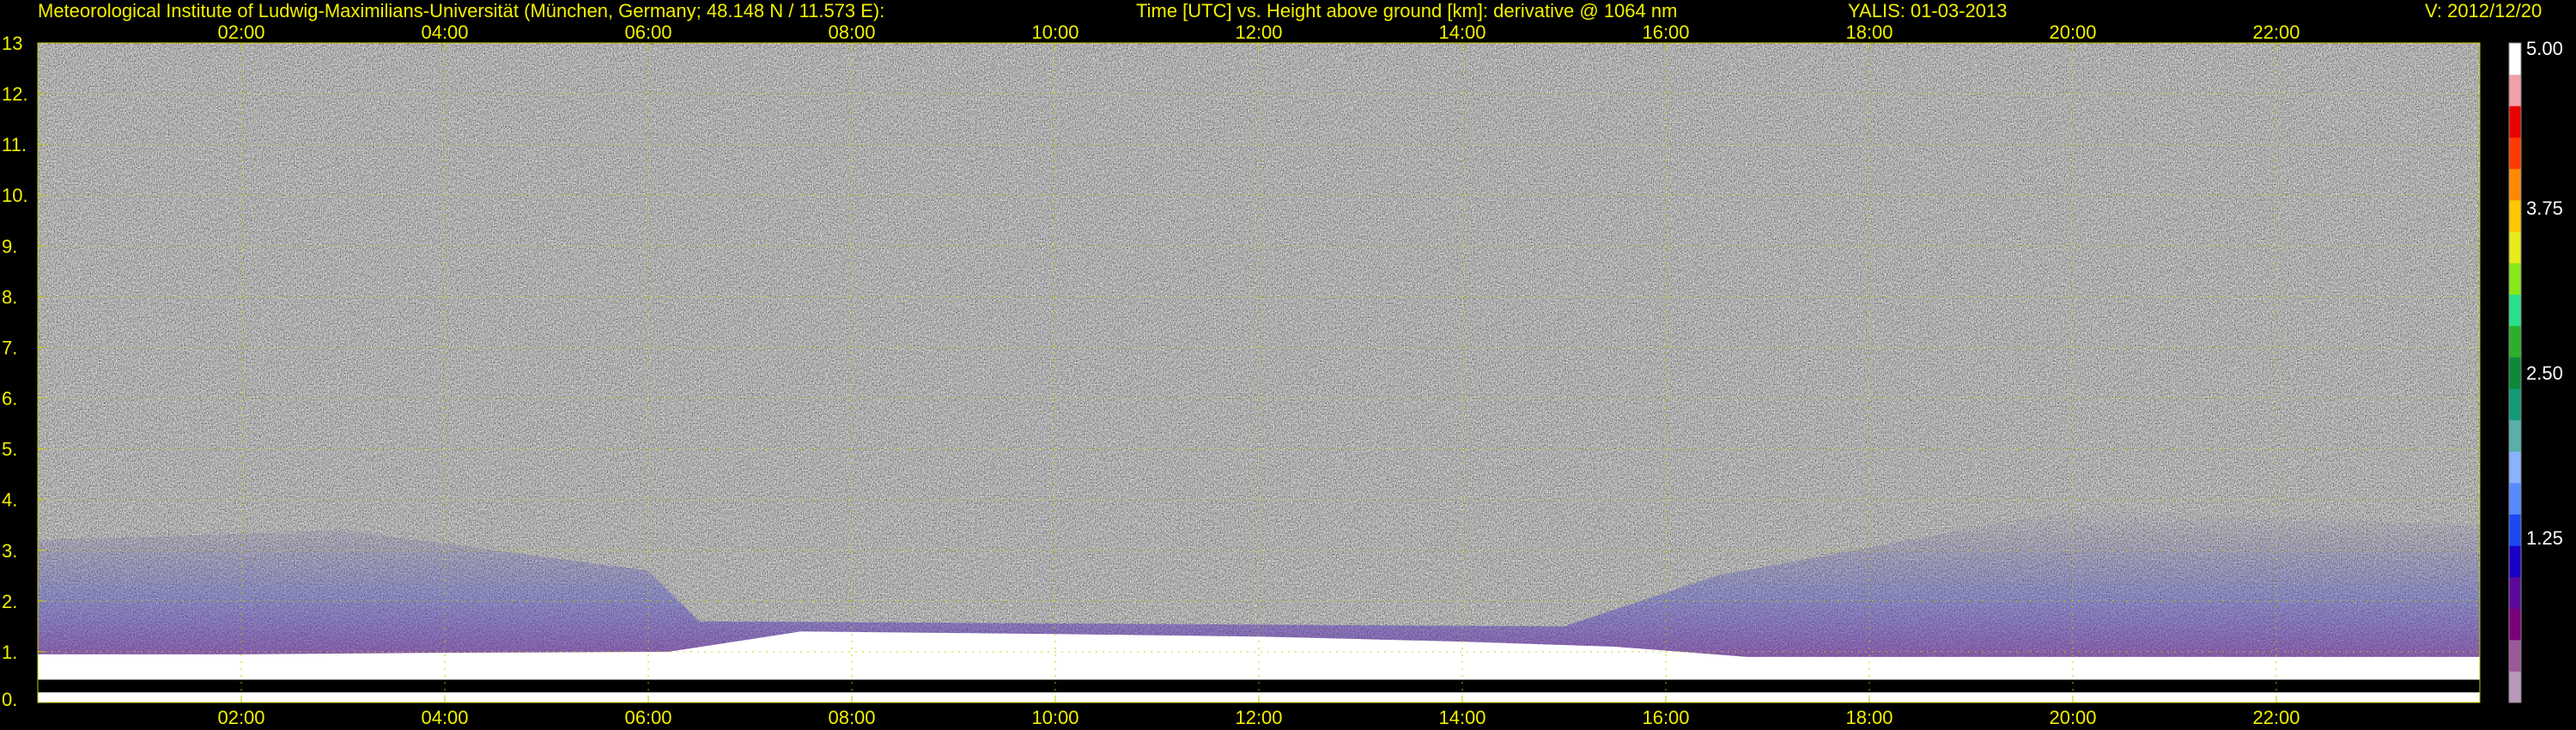 This screenshot has height=730, width=2576. Describe the element at coordinates (240, 717) in the screenshot. I see `x-tick-label-bottom: 02:00` at that location.